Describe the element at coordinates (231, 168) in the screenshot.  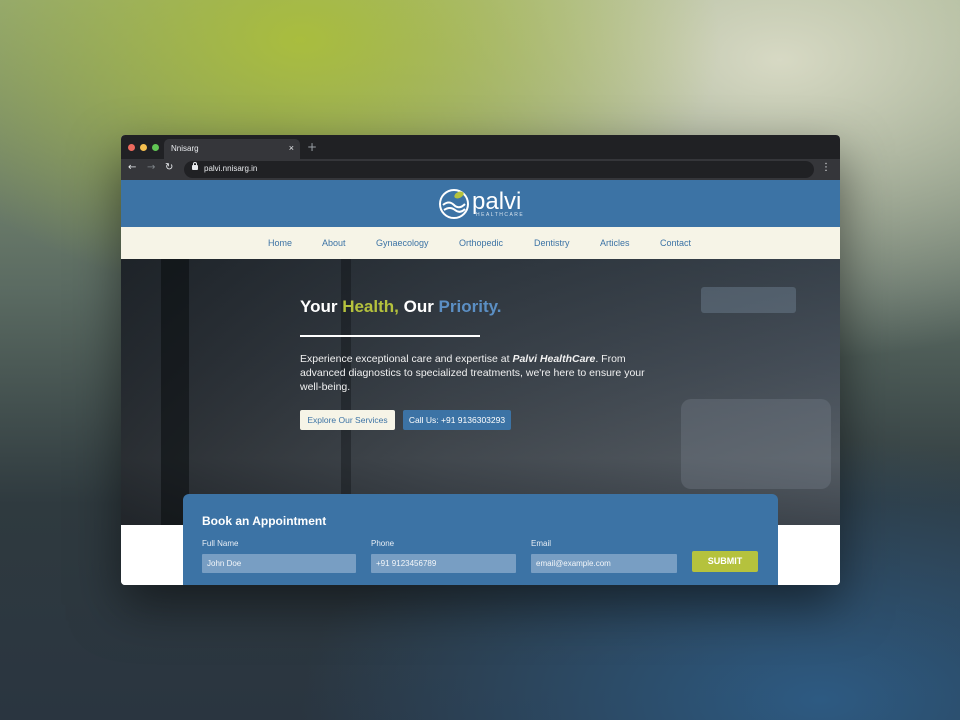
I see `url-text: palvi.nnisarg.in` at that location.